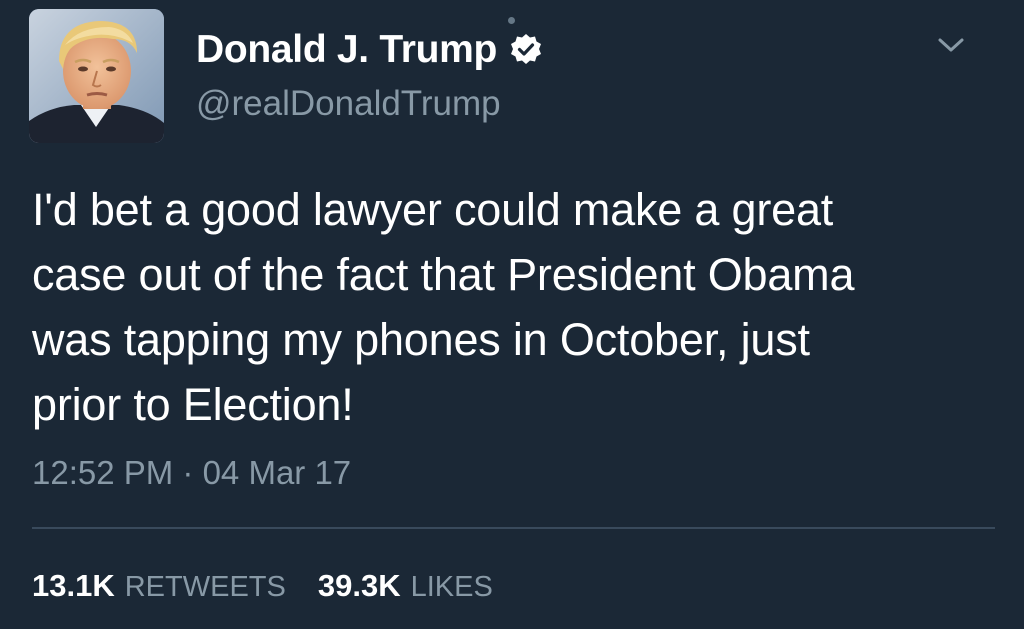 The image size is (1024, 629). Describe the element at coordinates (421, 339) in the screenshot. I see `tweet-text-line: was tapping my phones in October, just` at that location.